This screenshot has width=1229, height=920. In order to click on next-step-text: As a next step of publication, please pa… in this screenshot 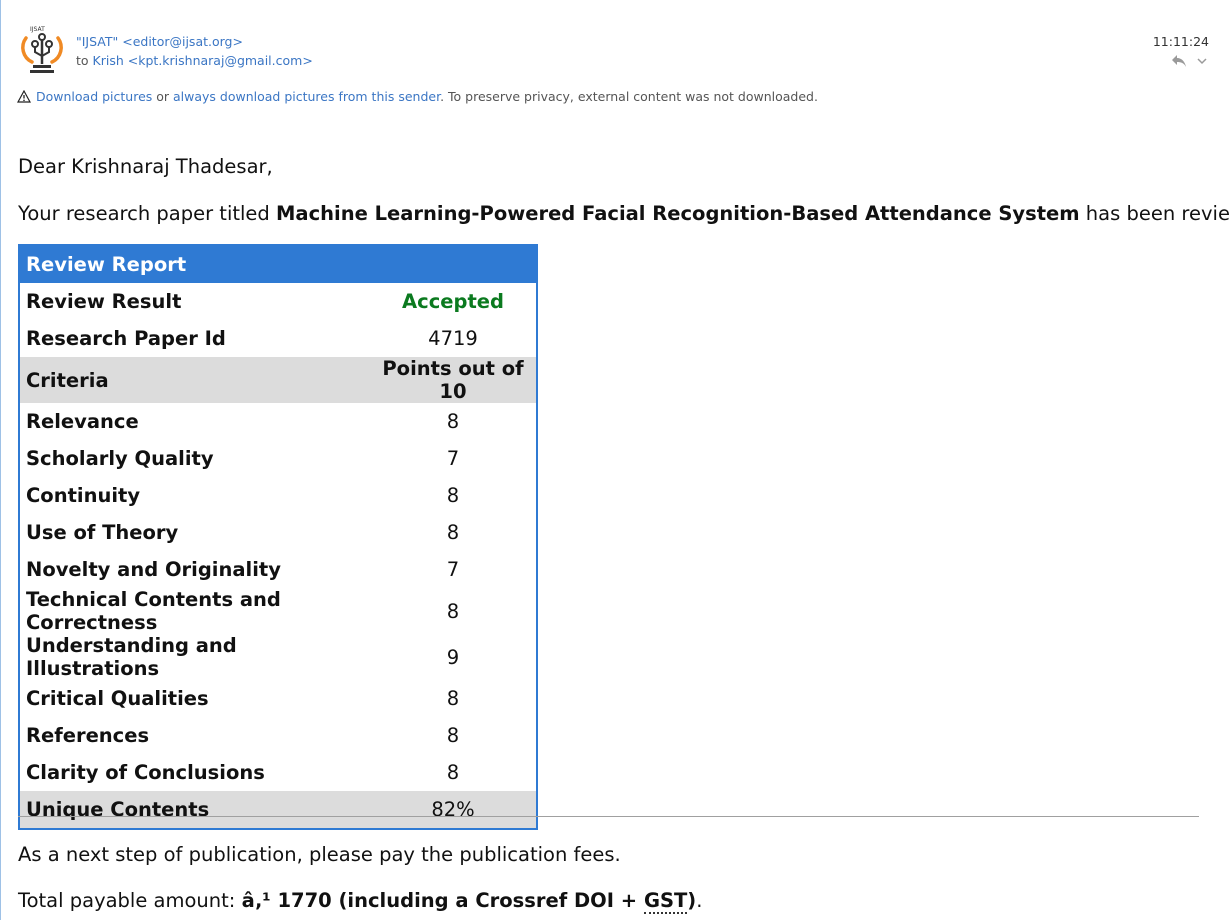, I will do `click(319, 854)`.